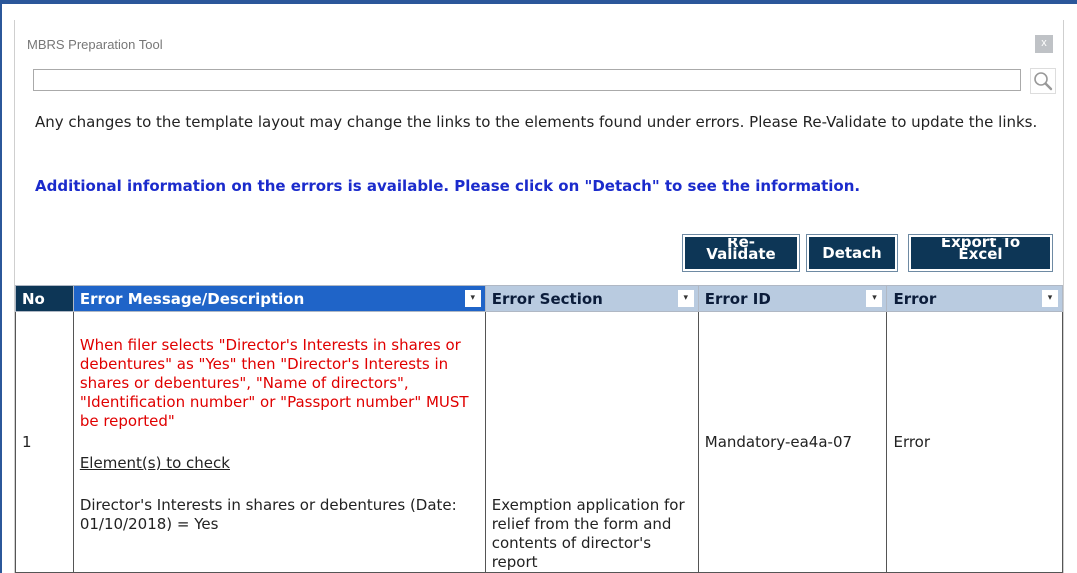 The width and height of the screenshot is (1077, 573). I want to click on column-label-no: No, so click(33, 298).